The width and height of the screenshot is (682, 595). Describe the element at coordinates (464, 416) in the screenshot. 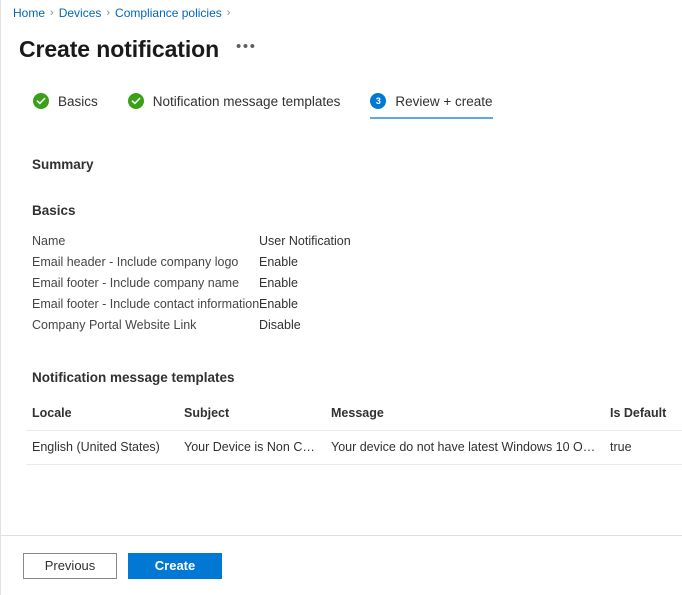

I see `column-header-message: Message` at that location.